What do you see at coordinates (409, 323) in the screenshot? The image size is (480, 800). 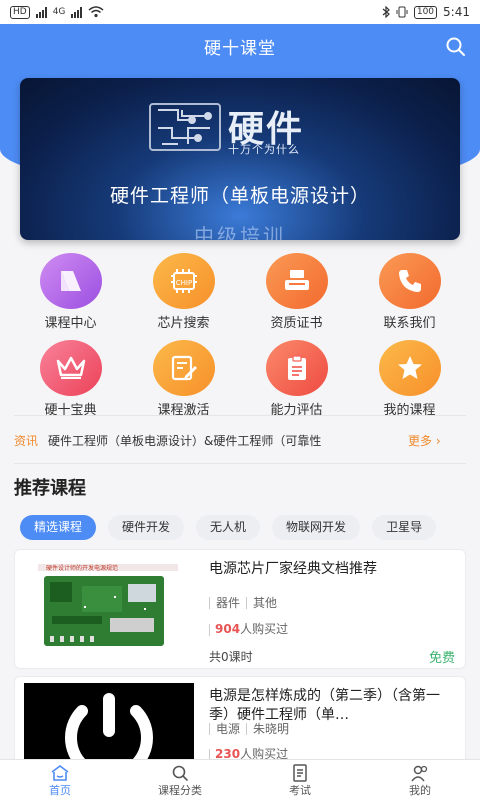 I see `grid-label-contact-us: 联系我们` at bounding box center [409, 323].